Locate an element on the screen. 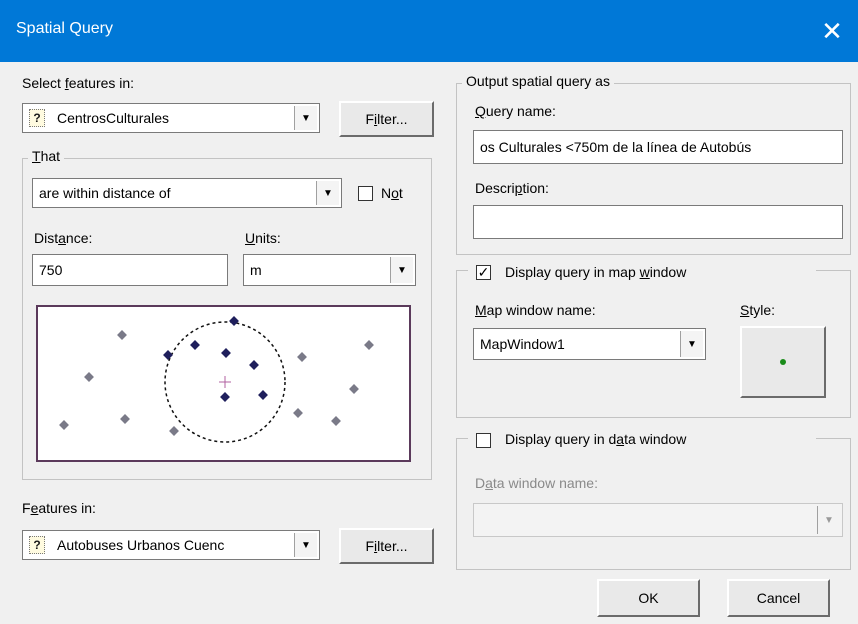  query-name-label: Query name: is located at coordinates (515, 111).